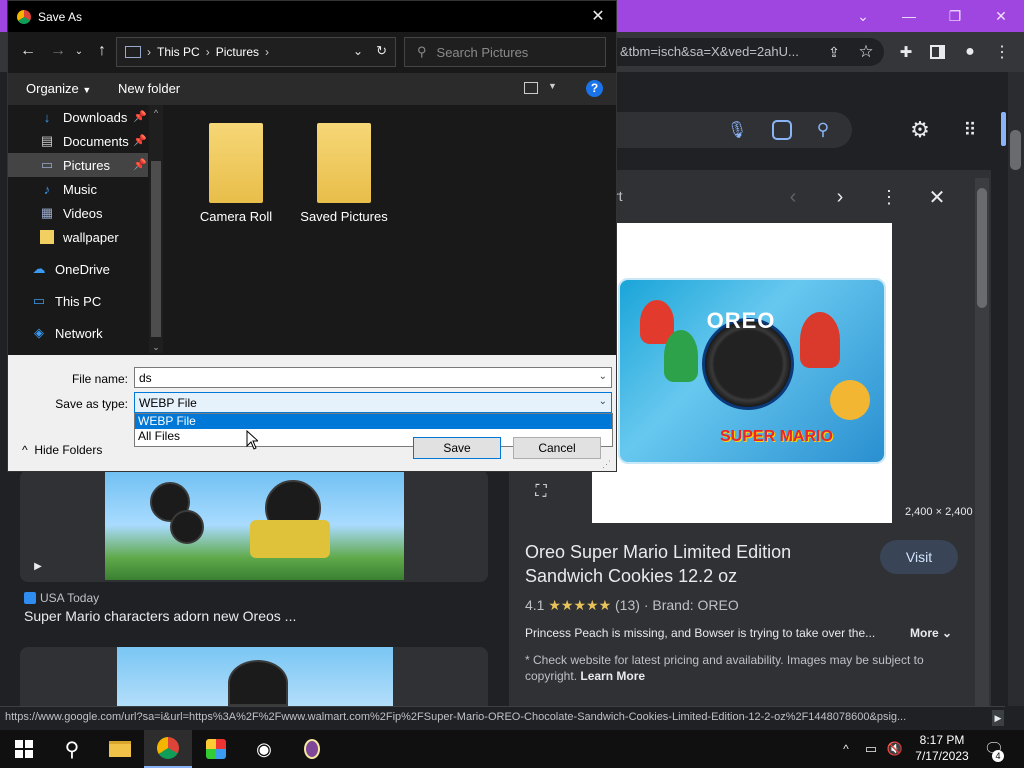 Image resolution: width=1024 pixels, height=768 pixels. What do you see at coordinates (793, 197) in the screenshot?
I see `prev-arrow-icon: ‹` at bounding box center [793, 197].